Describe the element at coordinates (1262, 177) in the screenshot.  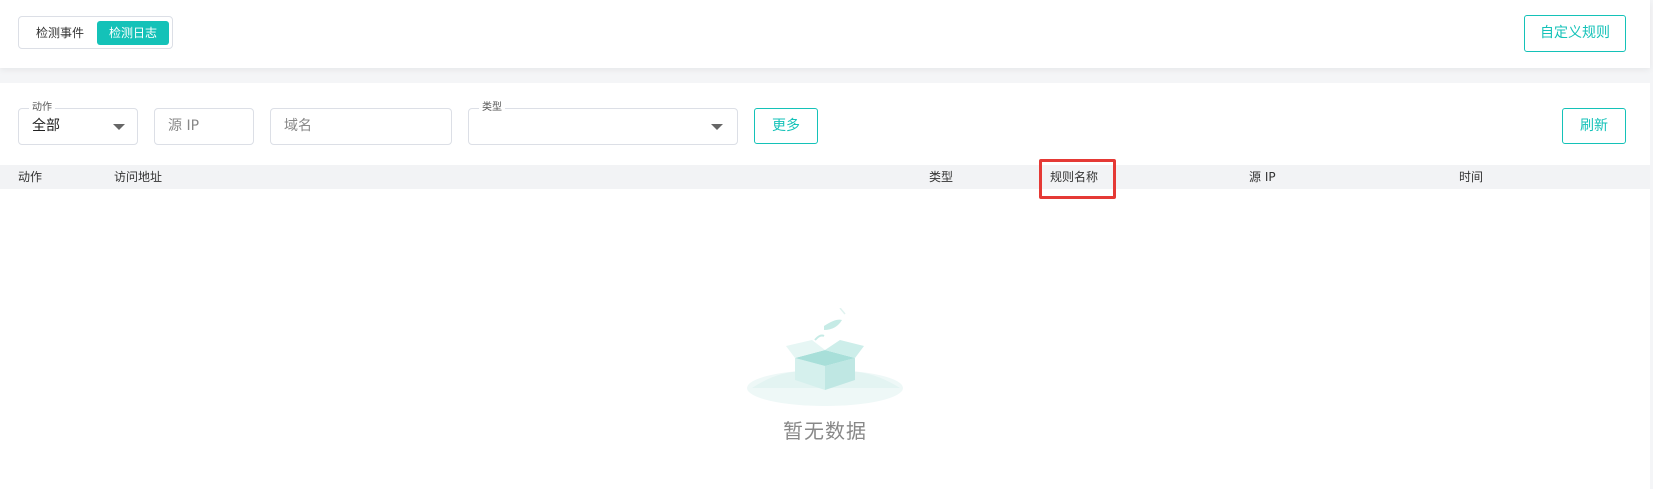
I see `column-header-source-ip: 源 IP` at that location.